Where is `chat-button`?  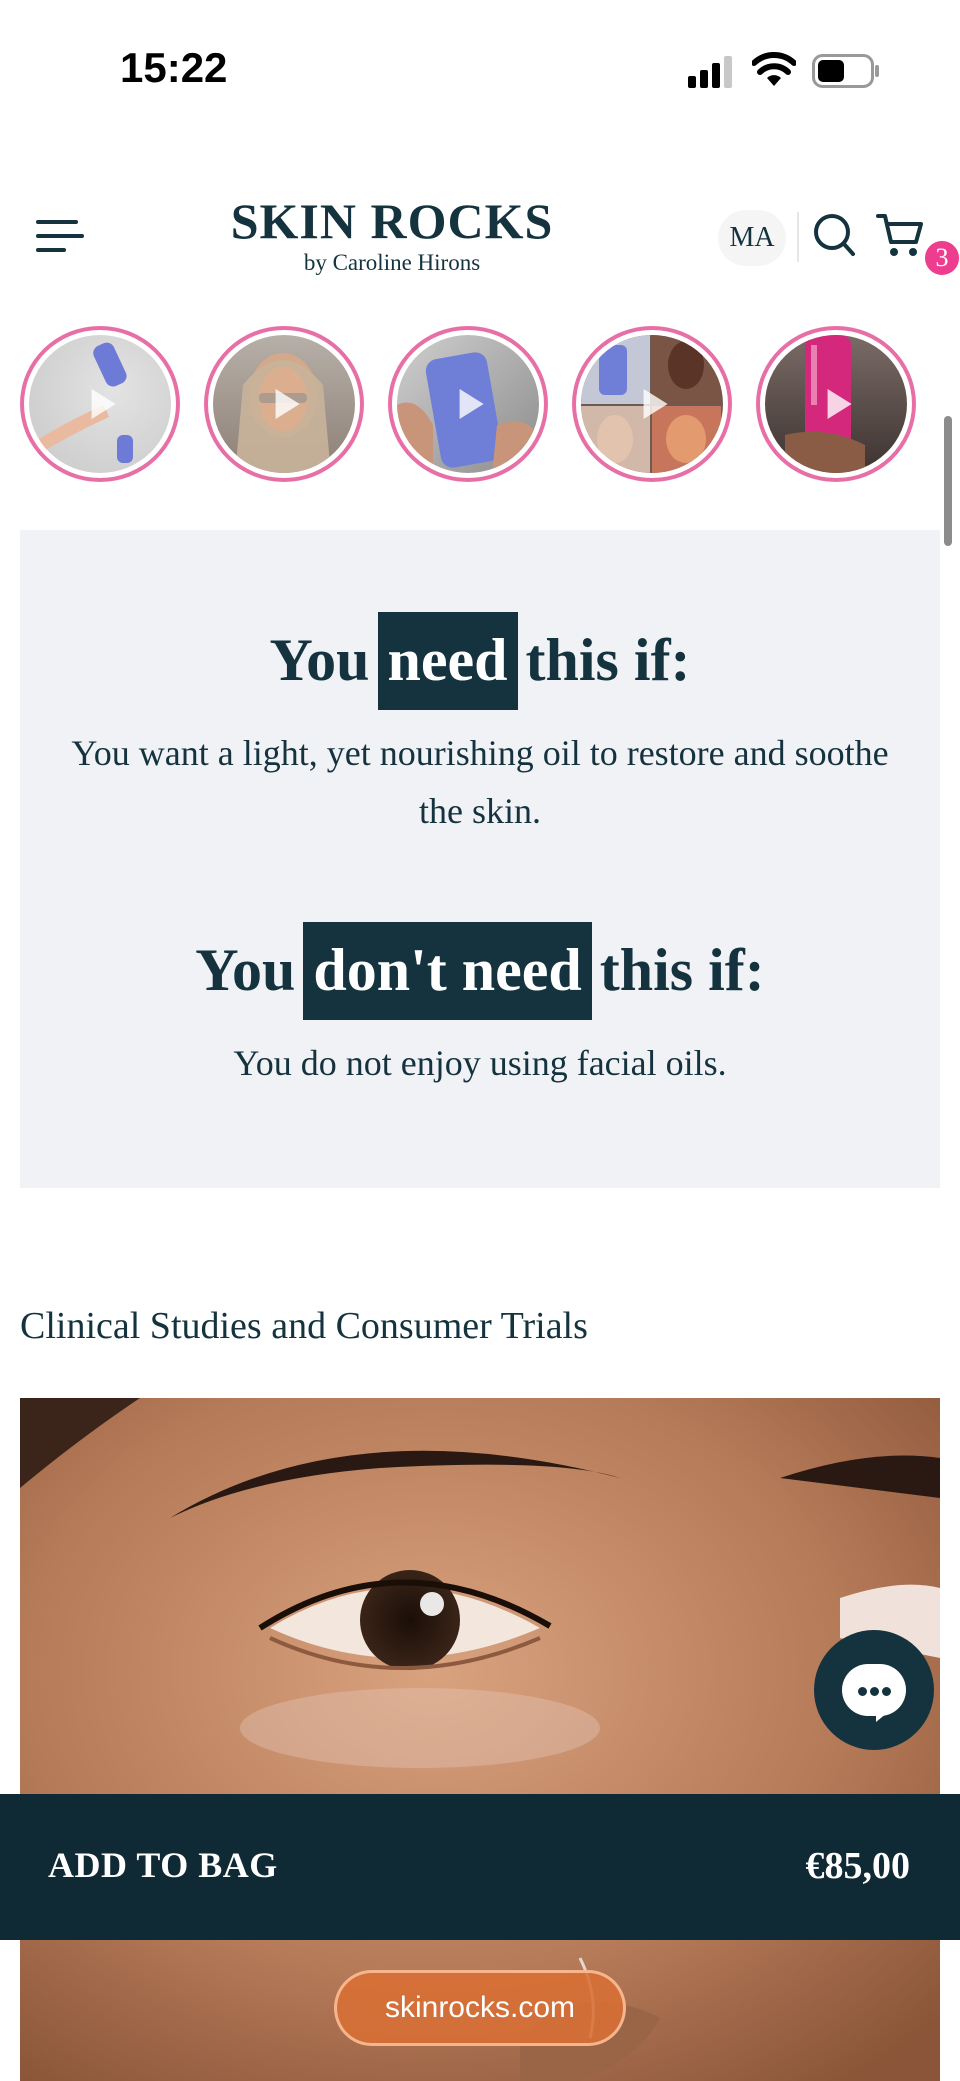
chat-button is located at coordinates (874, 1690).